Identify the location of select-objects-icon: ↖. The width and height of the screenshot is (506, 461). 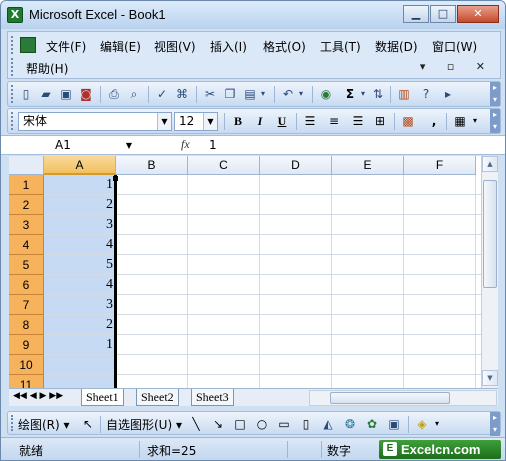
(88, 424).